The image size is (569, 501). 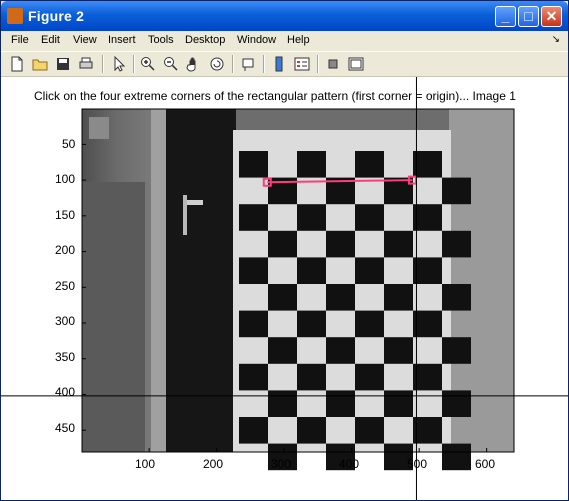 What do you see at coordinates (356, 64) in the screenshot?
I see `show-plot-tools-icon` at bounding box center [356, 64].